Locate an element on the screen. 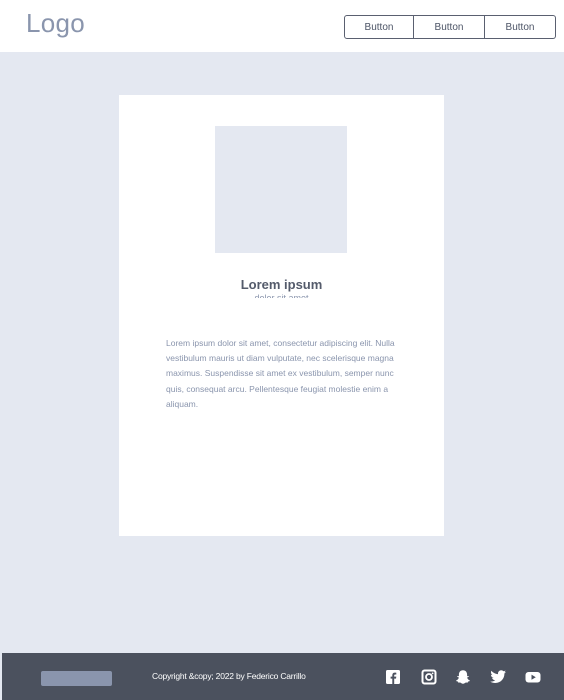 The width and height of the screenshot is (564, 700). header-button-group: Button Button Button is located at coordinates (450, 27).